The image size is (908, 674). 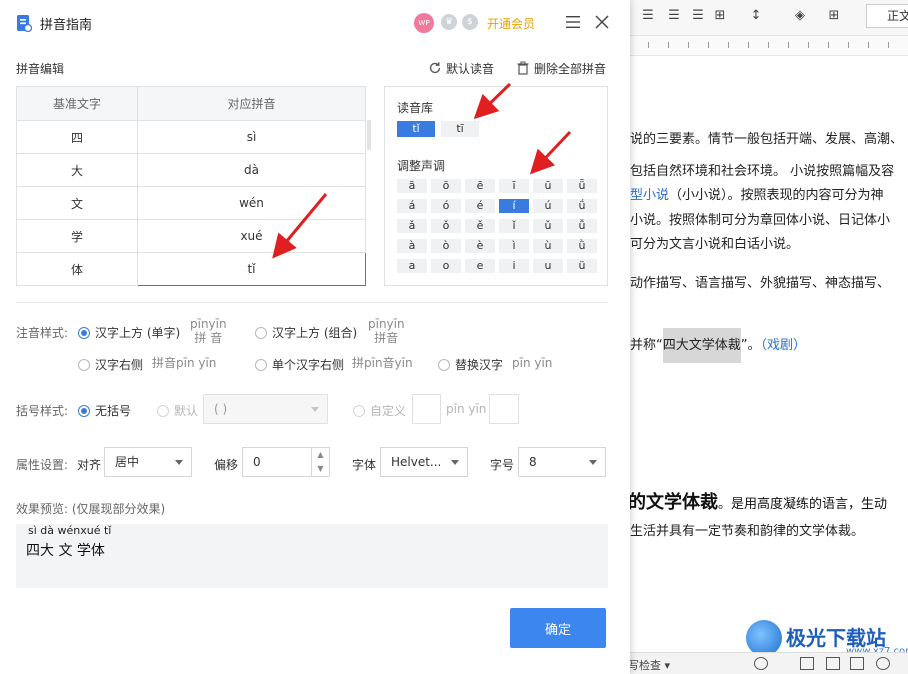 What do you see at coordinates (887, 16) in the screenshot?
I see `style-selector: 正文` at bounding box center [887, 16].